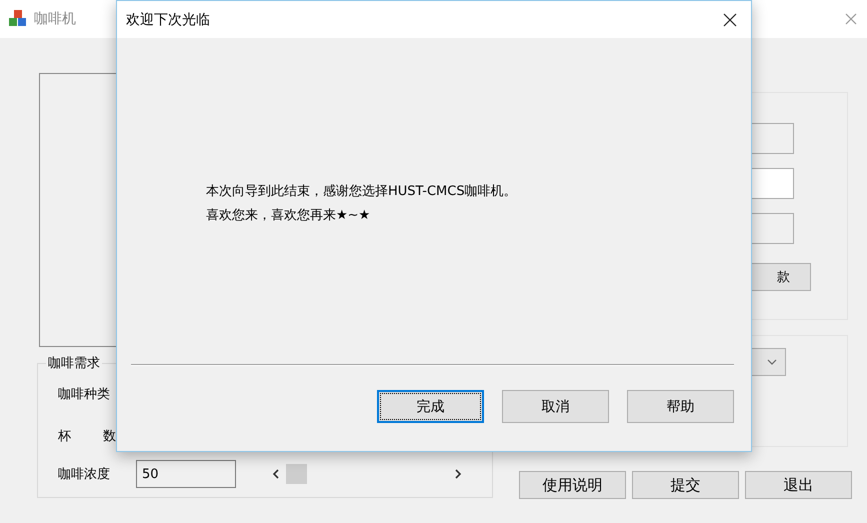  Describe the element at coordinates (680, 406) in the screenshot. I see `dialog-button: 帮助` at that location.